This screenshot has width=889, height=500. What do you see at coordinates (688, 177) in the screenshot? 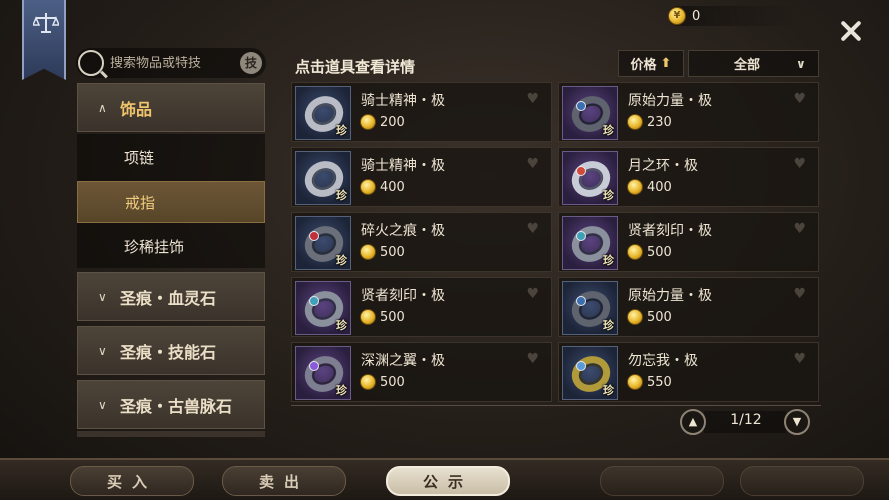
I see `item-card: 珍 月之环・极 400 ♥` at bounding box center [688, 177].